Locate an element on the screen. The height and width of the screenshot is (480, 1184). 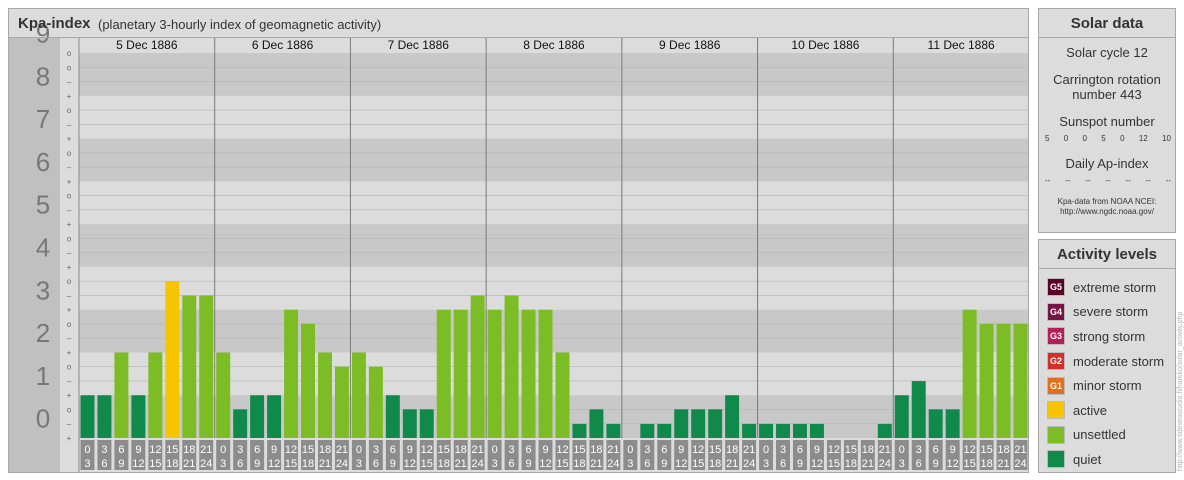
y-tick-label: 1 is located at coordinates (43, 376).